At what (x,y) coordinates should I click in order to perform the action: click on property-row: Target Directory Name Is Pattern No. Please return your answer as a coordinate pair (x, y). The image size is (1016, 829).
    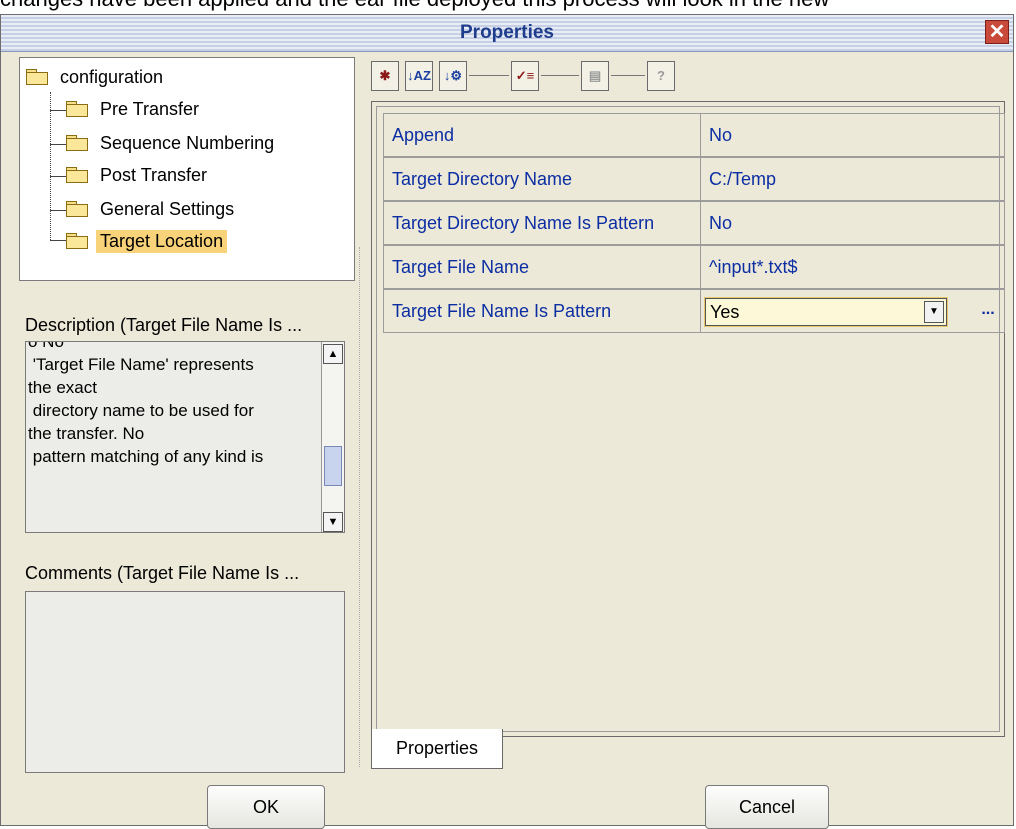
    Looking at the image, I should click on (694, 223).